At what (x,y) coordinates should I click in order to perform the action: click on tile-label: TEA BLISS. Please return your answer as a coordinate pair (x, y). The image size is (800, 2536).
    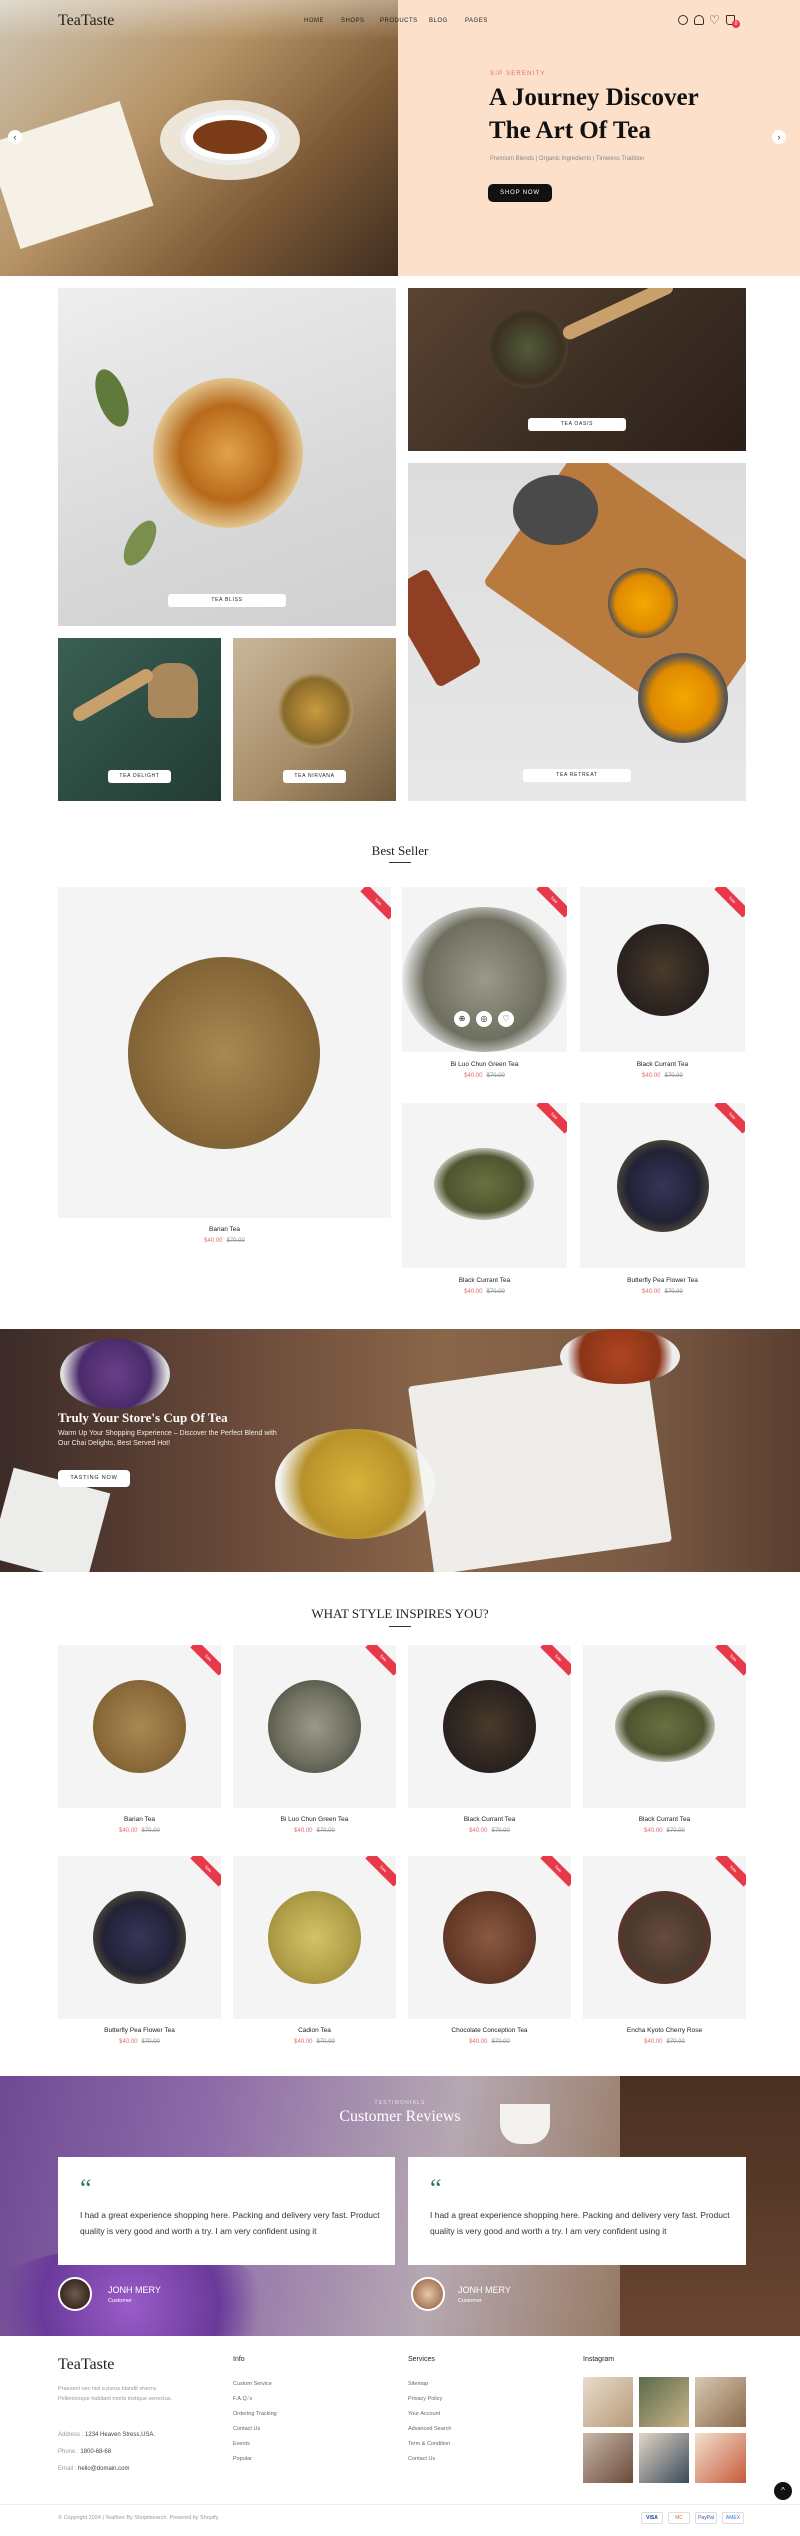
    Looking at the image, I should click on (227, 600).